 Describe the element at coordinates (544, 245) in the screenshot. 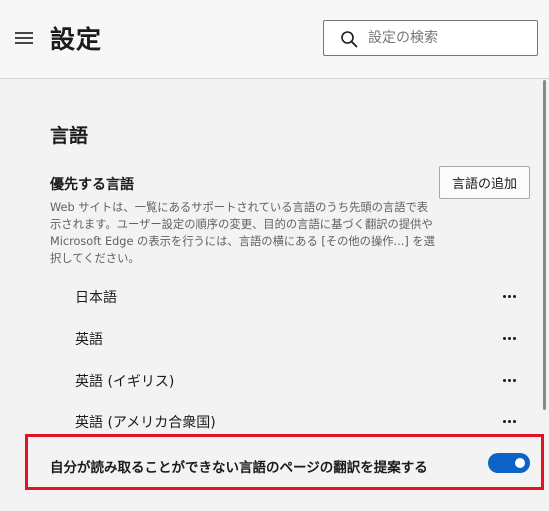

I see `scrollbar-thumb` at that location.